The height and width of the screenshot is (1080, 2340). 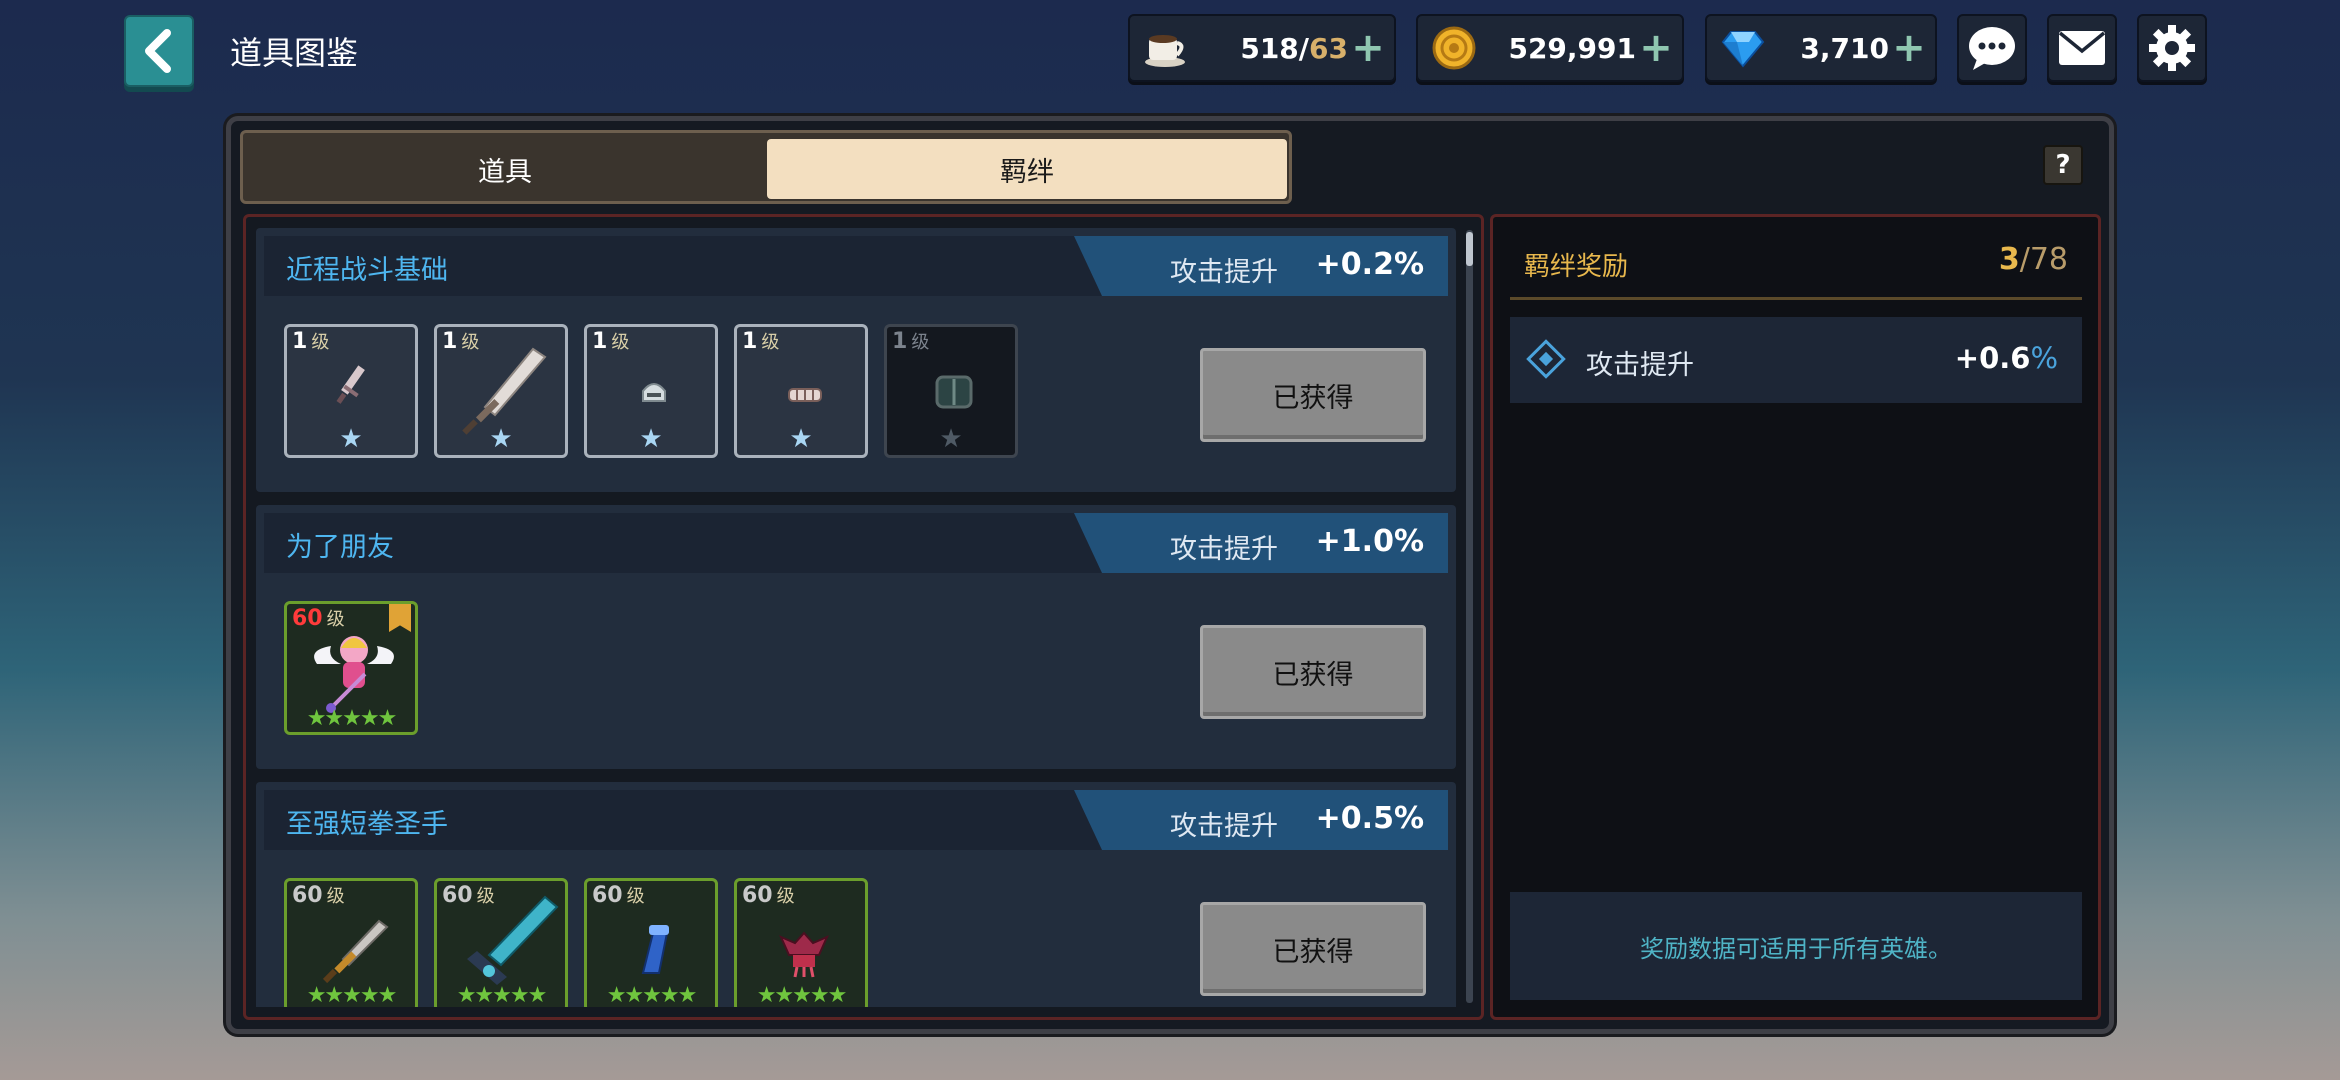 What do you see at coordinates (1796, 360) in the screenshot?
I see `reward-stat-row: 攻击提升 +0.6%` at bounding box center [1796, 360].